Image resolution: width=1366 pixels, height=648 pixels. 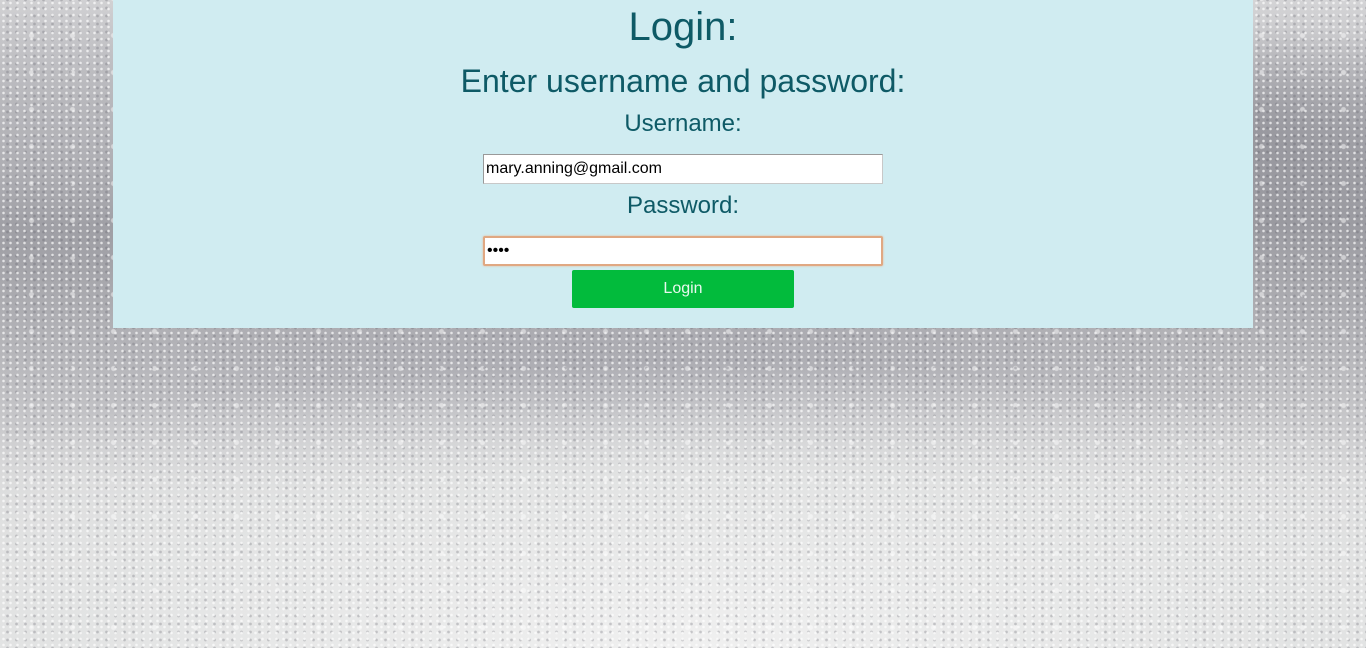 What do you see at coordinates (683, 205) in the screenshot?
I see `password-label: Password:` at bounding box center [683, 205].